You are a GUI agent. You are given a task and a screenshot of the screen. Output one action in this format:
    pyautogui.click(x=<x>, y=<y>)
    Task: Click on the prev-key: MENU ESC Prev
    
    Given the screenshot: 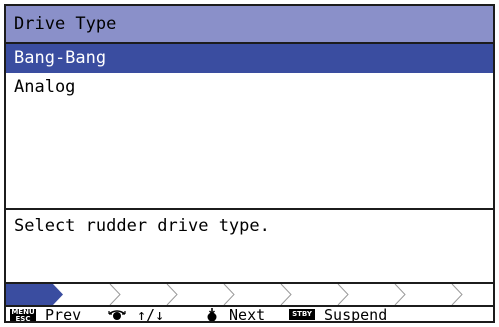 What is the action you would take?
    pyautogui.click(x=46, y=314)
    